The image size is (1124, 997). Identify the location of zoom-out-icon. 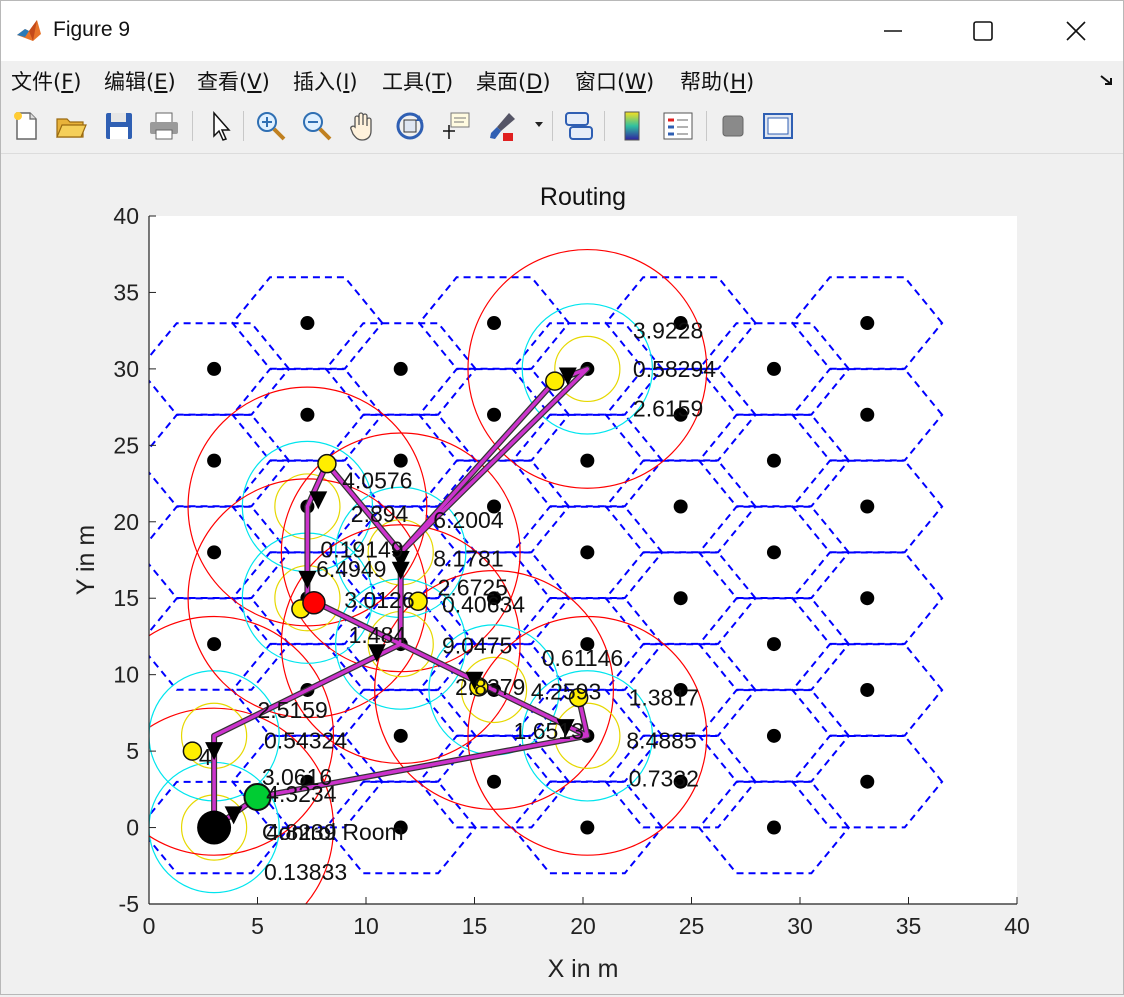
(317, 126).